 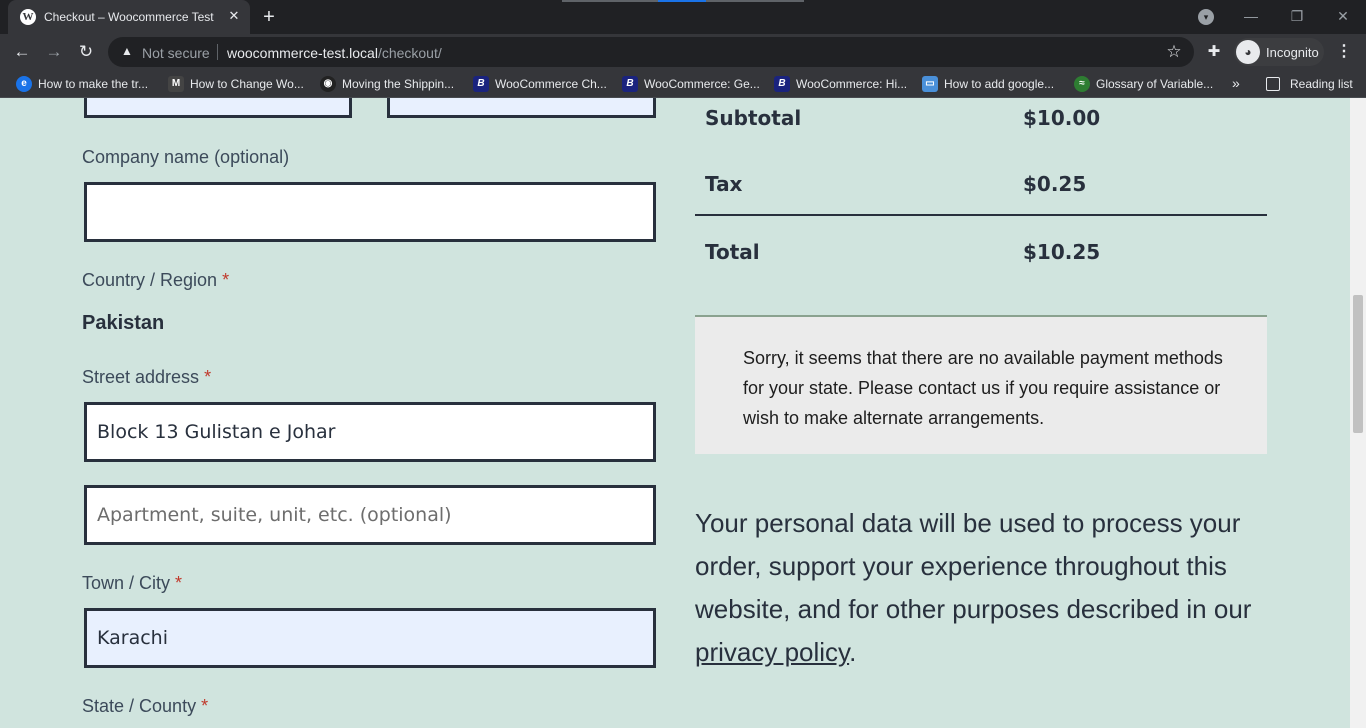 I want to click on incognito-icon: ◕, so click(x=1248, y=52).